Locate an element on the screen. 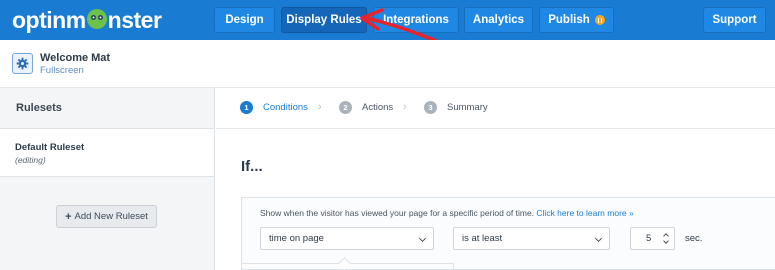 This screenshot has height=270, width=775. optinmonster-logo: optinm nster is located at coordinates (87, 20).